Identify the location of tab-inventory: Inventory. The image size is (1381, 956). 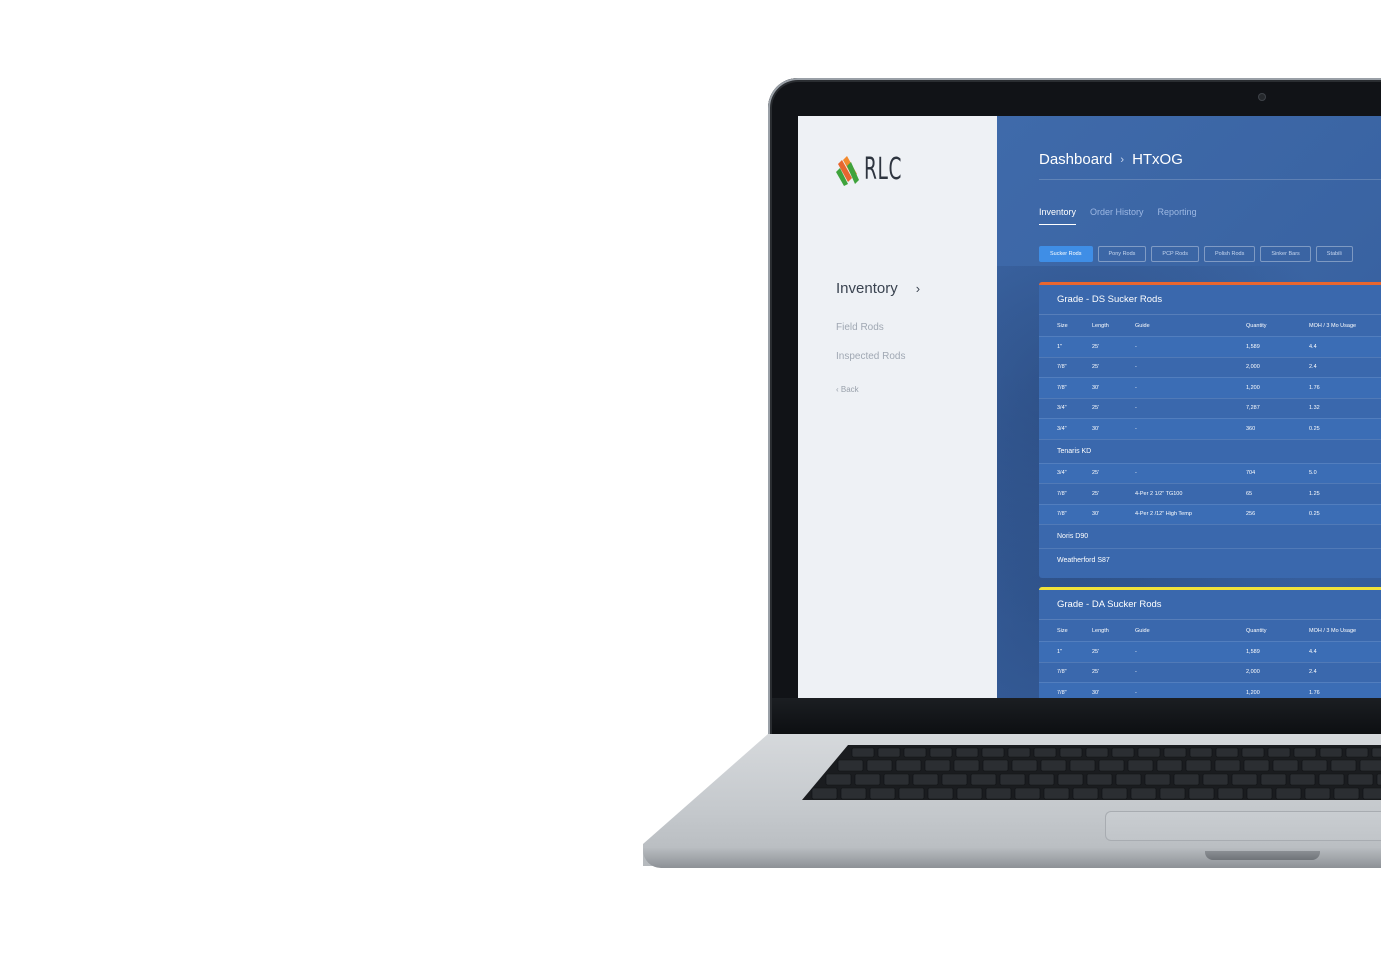
(1058, 216).